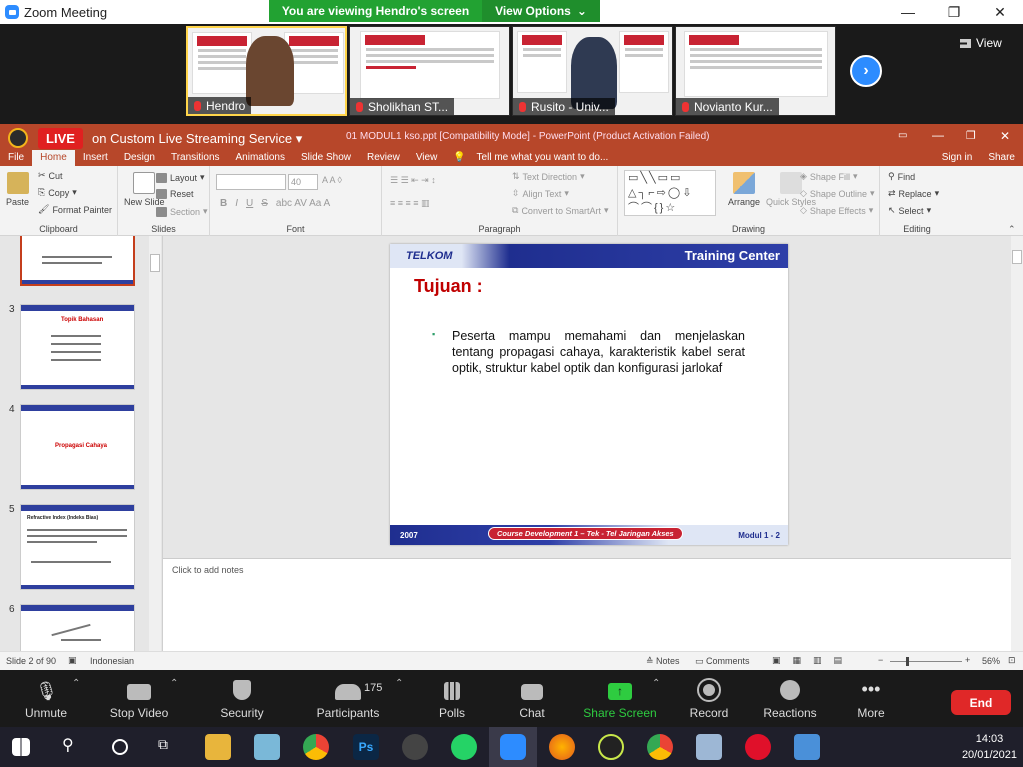 The width and height of the screenshot is (1023, 767). Describe the element at coordinates (399, 683) in the screenshot. I see `participants-options-caret: ⌃` at that location.